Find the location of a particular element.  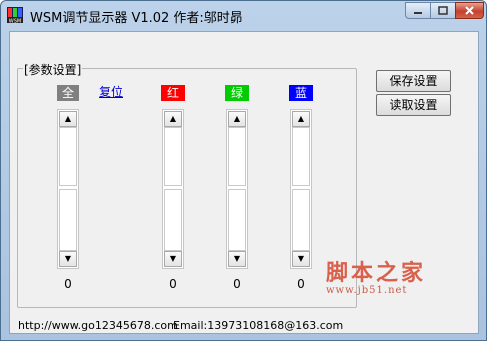

app-icon: WSM is located at coordinates (15, 15).